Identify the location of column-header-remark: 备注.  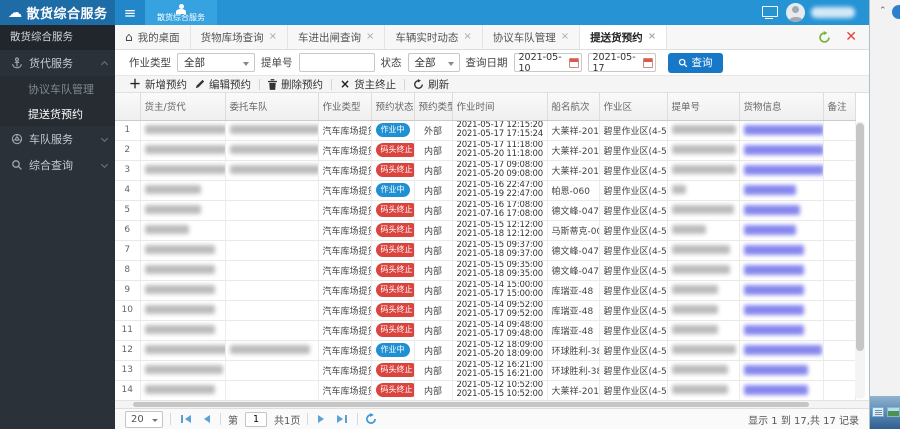
(839, 107).